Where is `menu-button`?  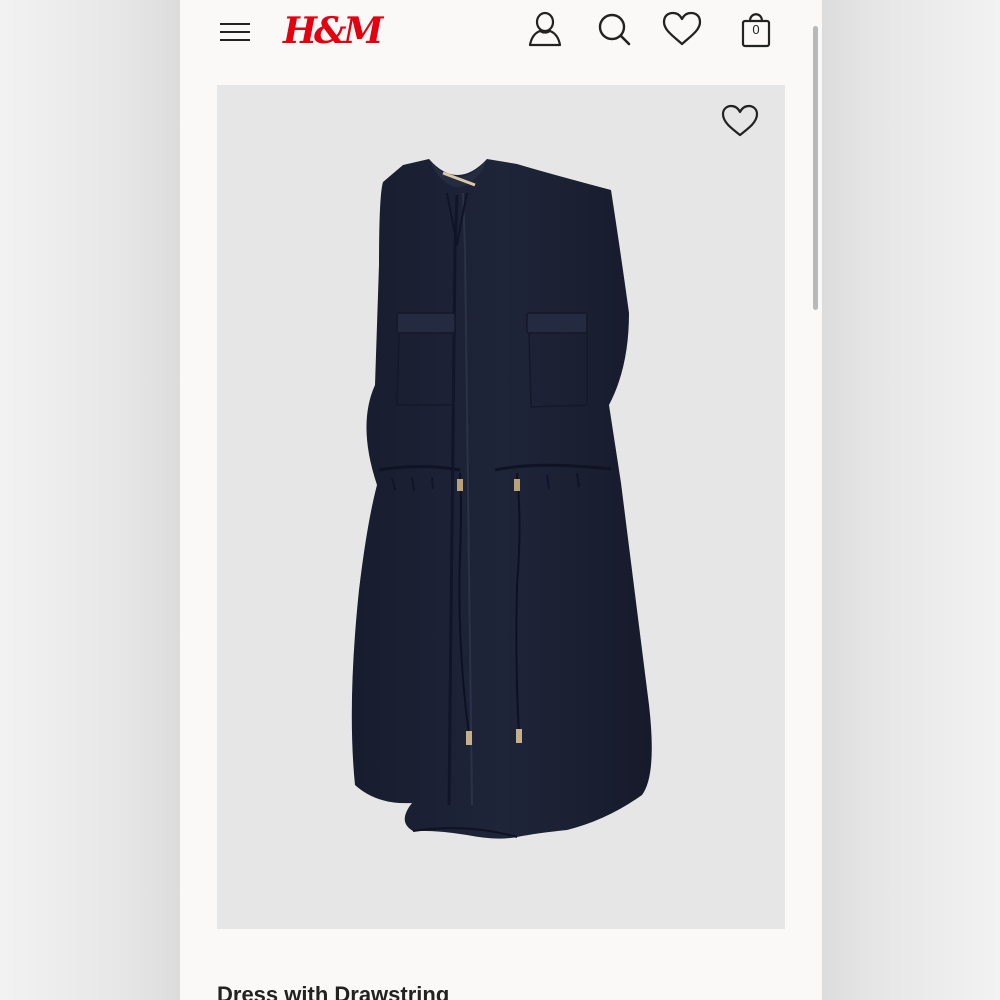 menu-button is located at coordinates (235, 30).